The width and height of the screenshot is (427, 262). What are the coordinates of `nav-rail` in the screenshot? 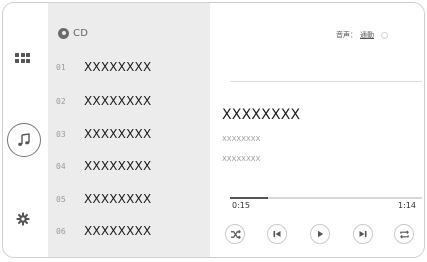 It's located at (24, 130).